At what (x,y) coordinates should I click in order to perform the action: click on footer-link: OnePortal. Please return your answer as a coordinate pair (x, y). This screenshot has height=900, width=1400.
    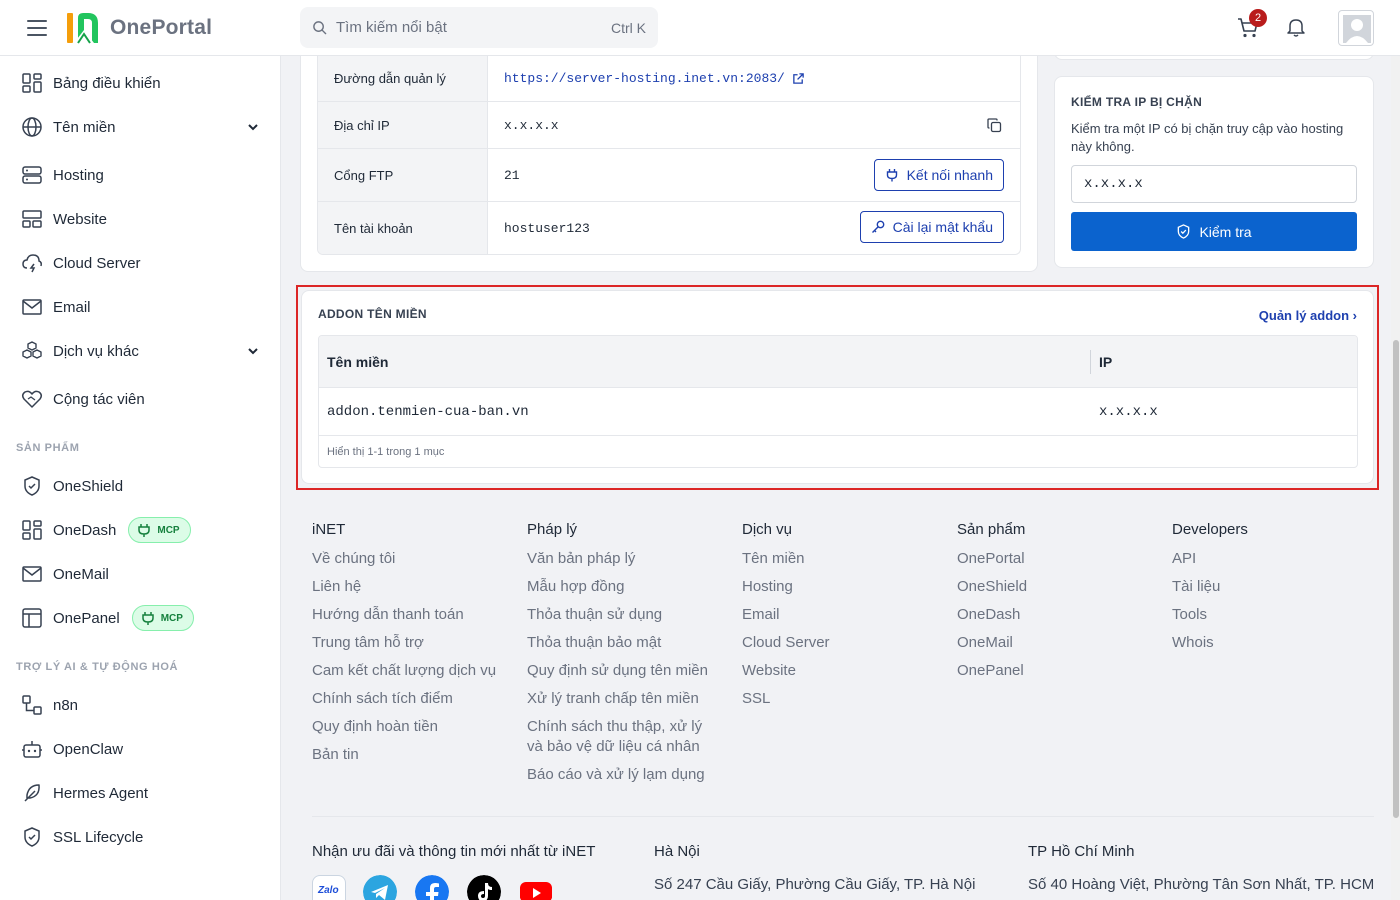
    Looking at the image, I should click on (992, 559).